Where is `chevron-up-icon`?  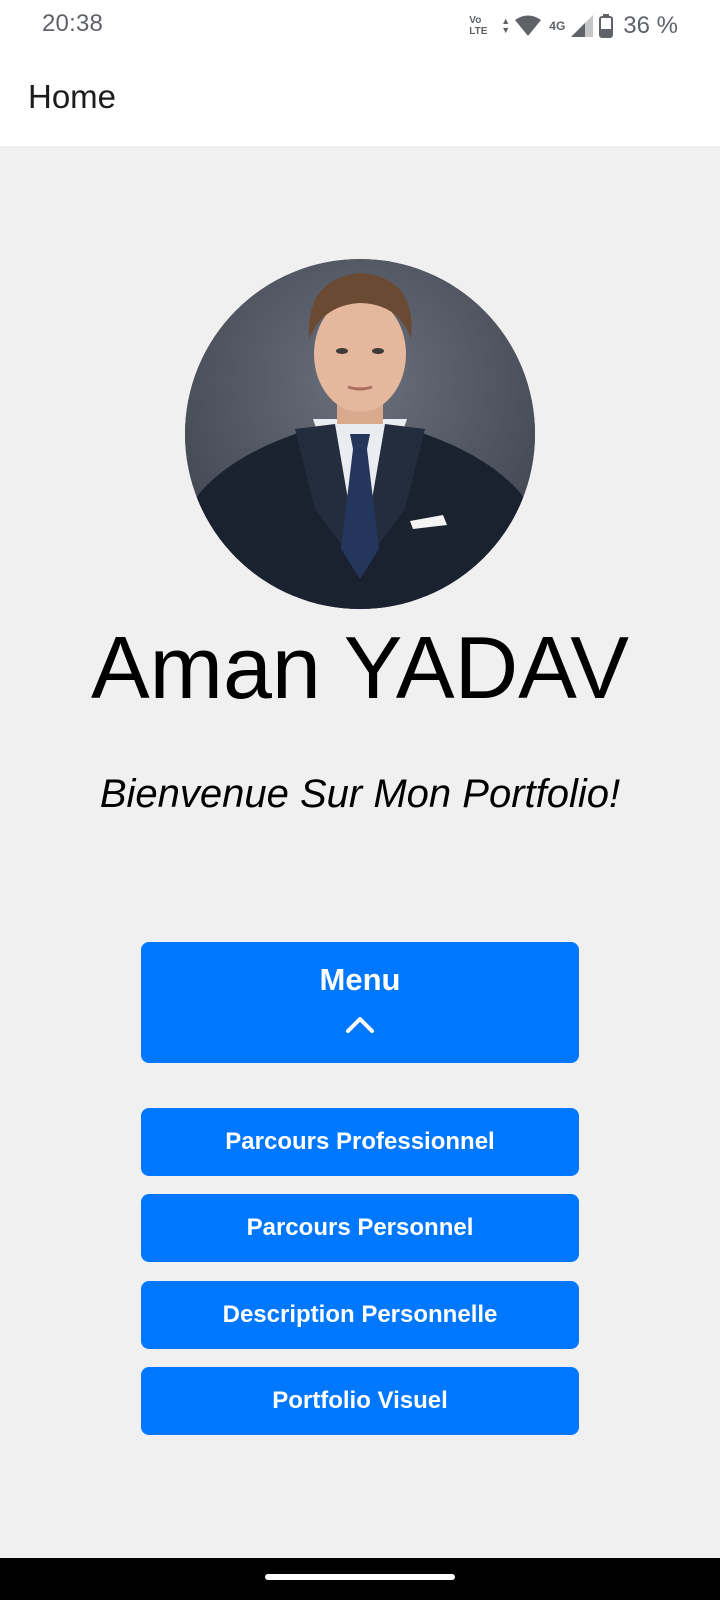
chevron-up-icon is located at coordinates (360, 1025).